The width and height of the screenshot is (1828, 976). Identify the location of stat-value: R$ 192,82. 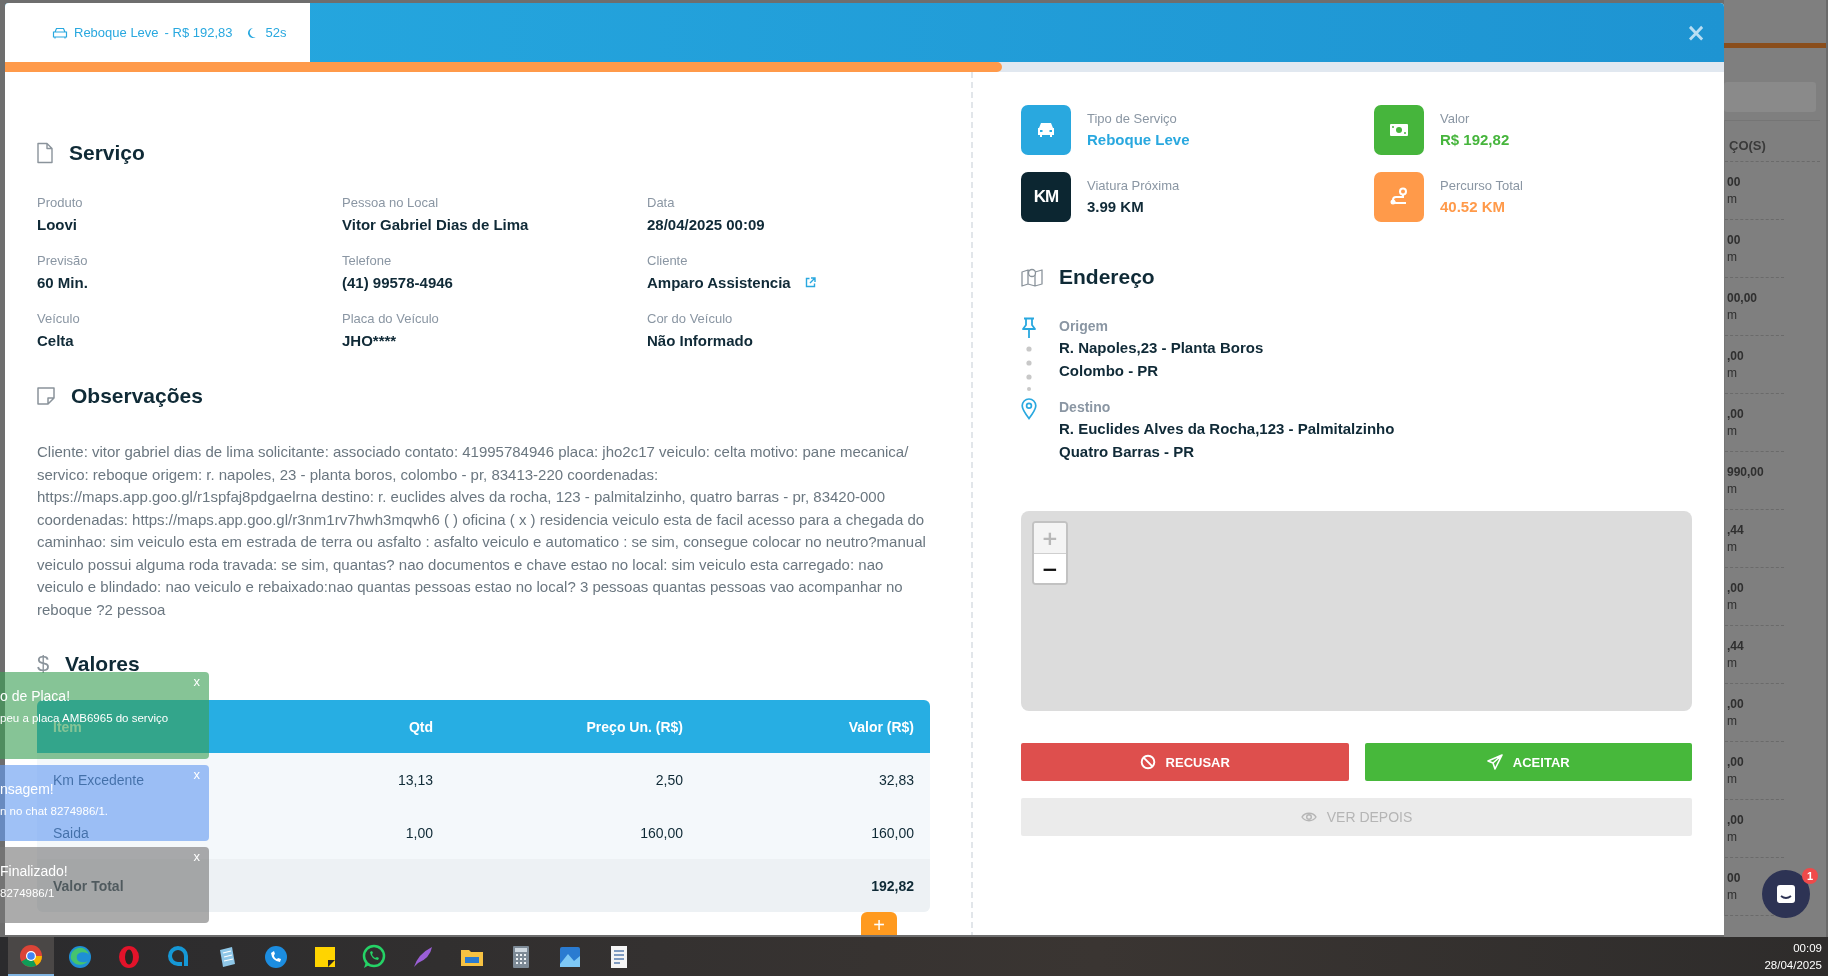
(1475, 140).